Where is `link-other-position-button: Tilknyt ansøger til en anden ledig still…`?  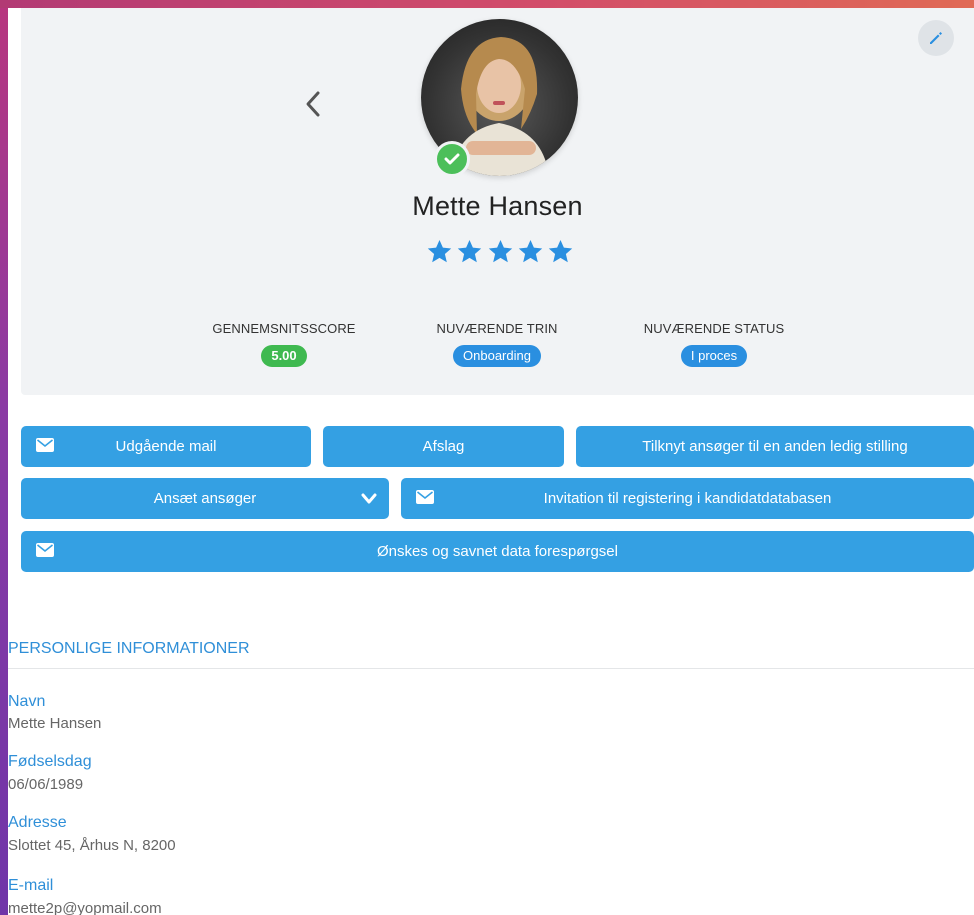 link-other-position-button: Tilknyt ansøger til en anden ledig still… is located at coordinates (775, 446).